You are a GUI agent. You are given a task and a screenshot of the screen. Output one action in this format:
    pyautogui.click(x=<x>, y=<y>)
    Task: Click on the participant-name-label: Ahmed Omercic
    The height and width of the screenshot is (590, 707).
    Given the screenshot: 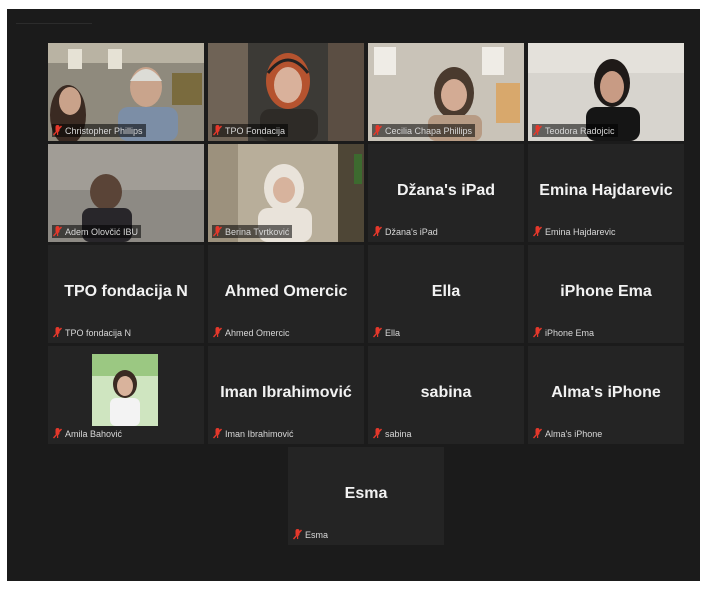 What is the action you would take?
    pyautogui.click(x=252, y=332)
    